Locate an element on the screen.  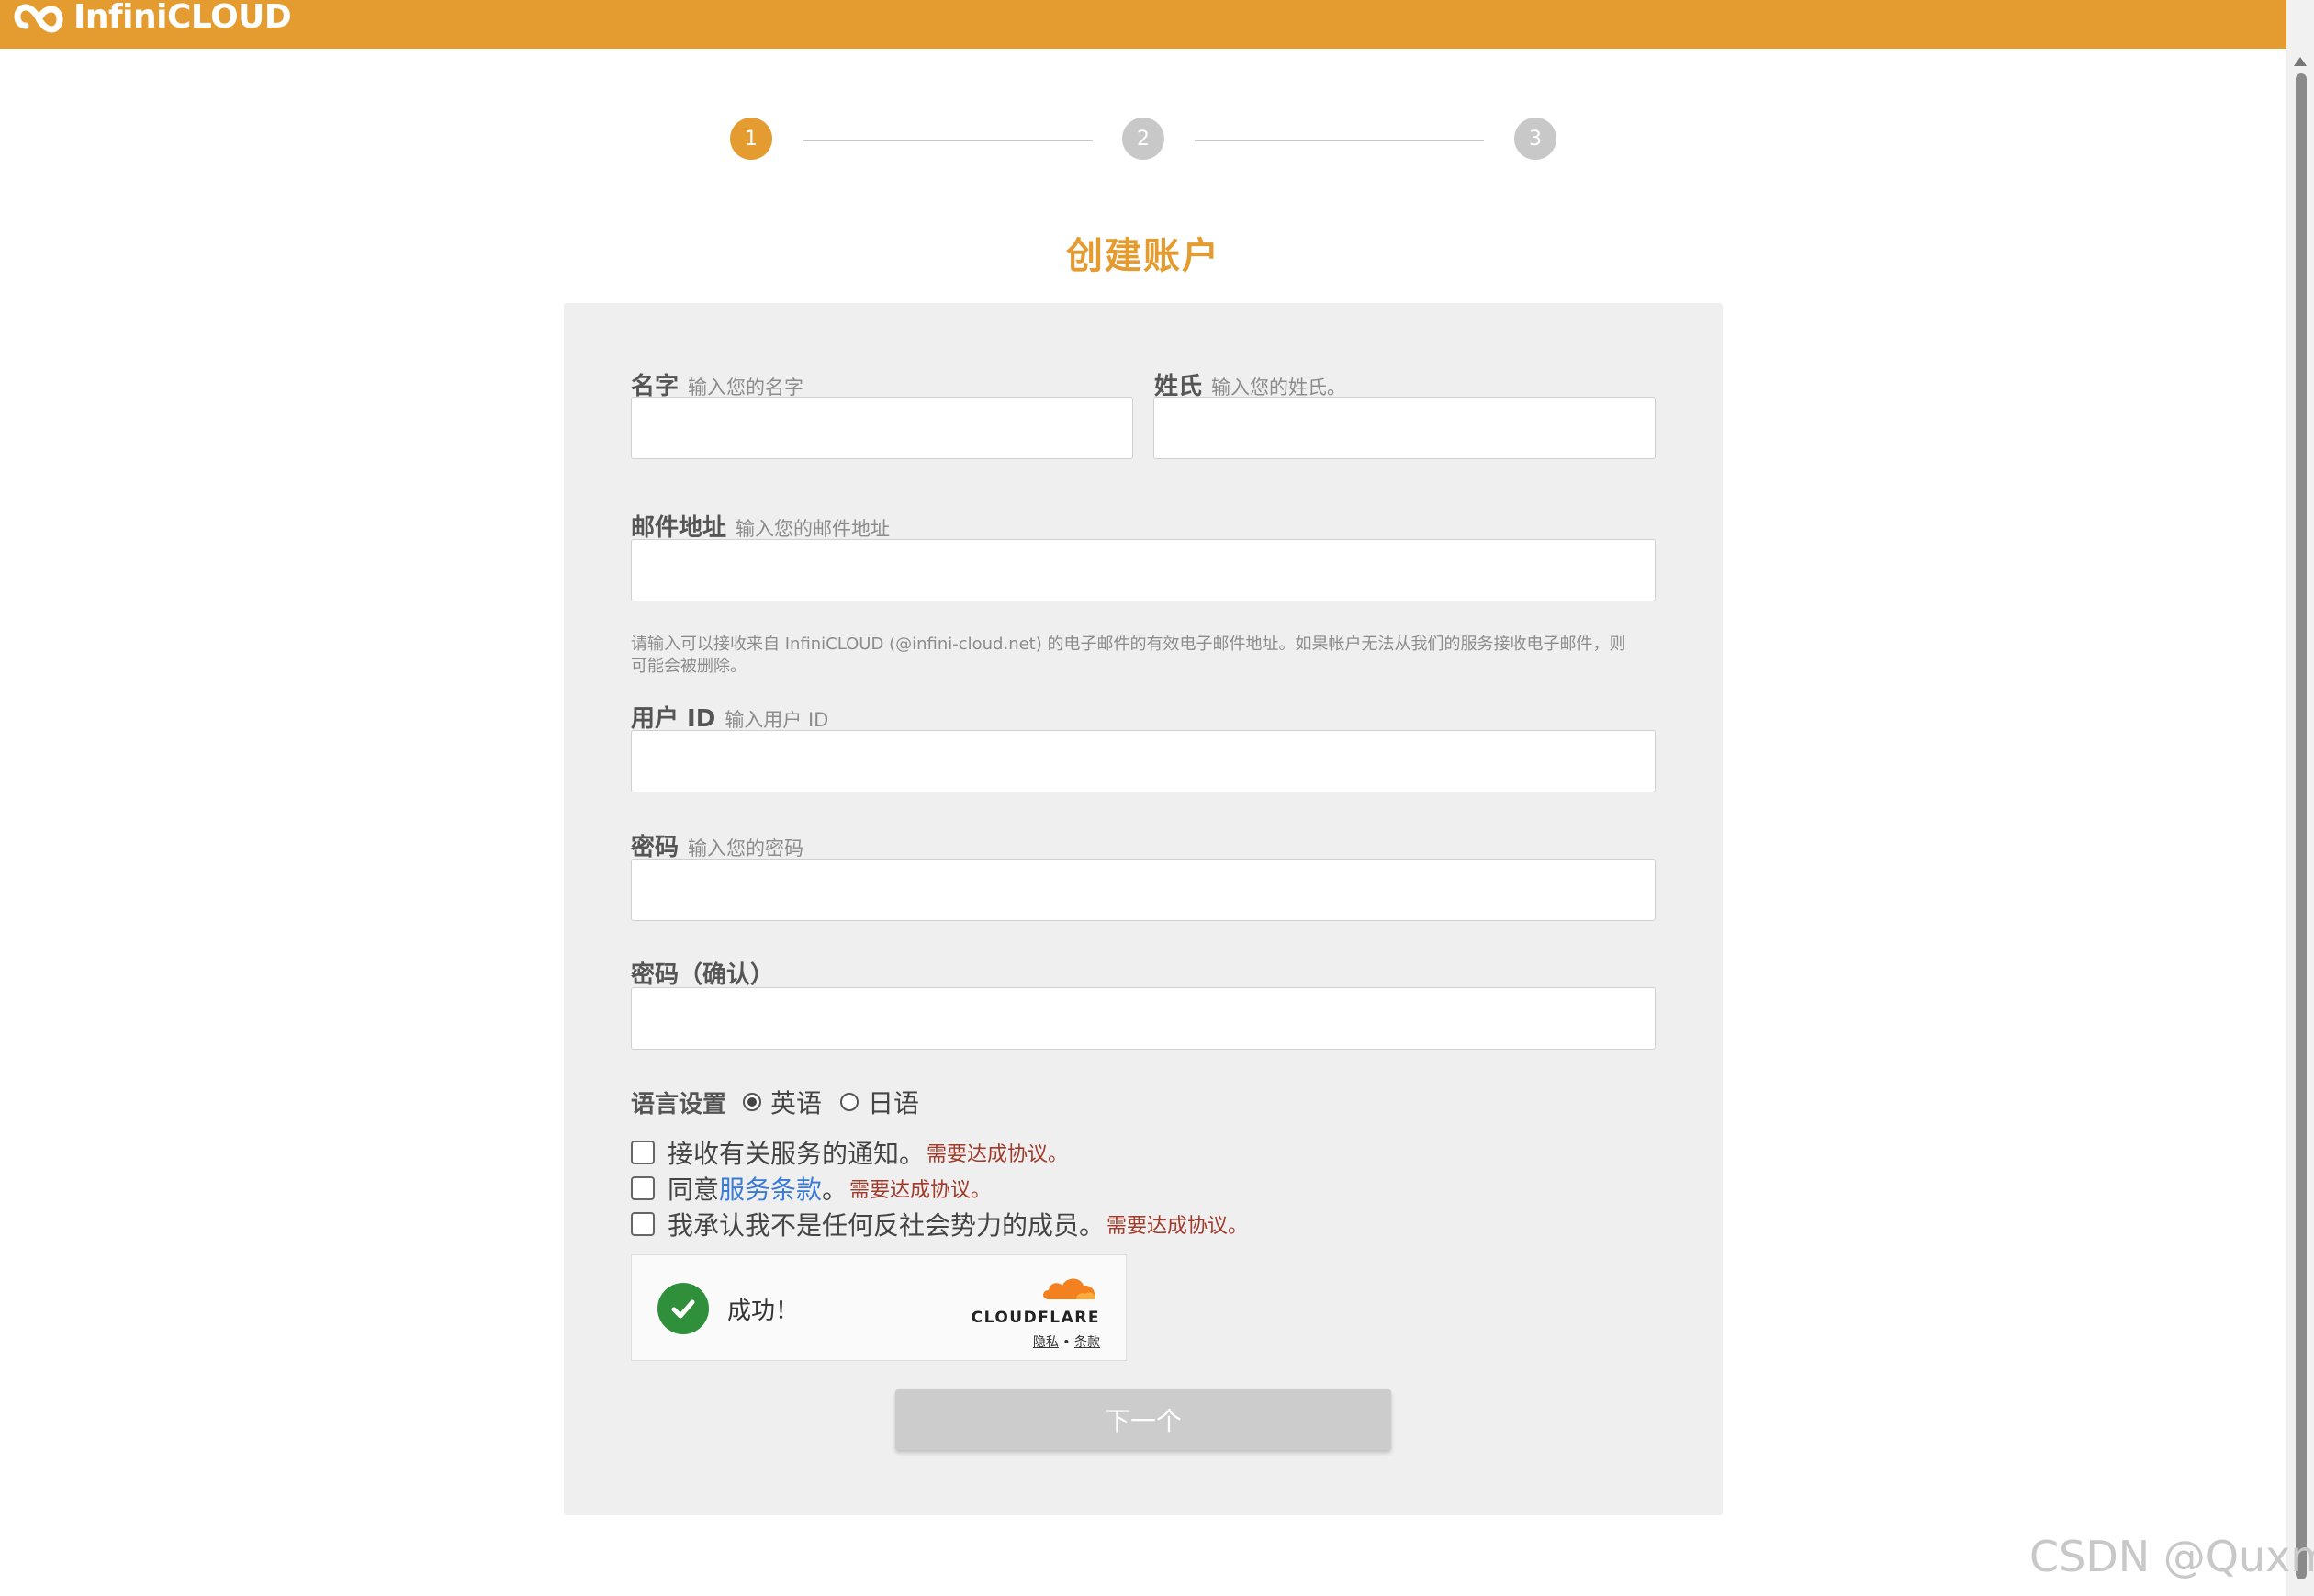
email-input is located at coordinates (1143, 570).